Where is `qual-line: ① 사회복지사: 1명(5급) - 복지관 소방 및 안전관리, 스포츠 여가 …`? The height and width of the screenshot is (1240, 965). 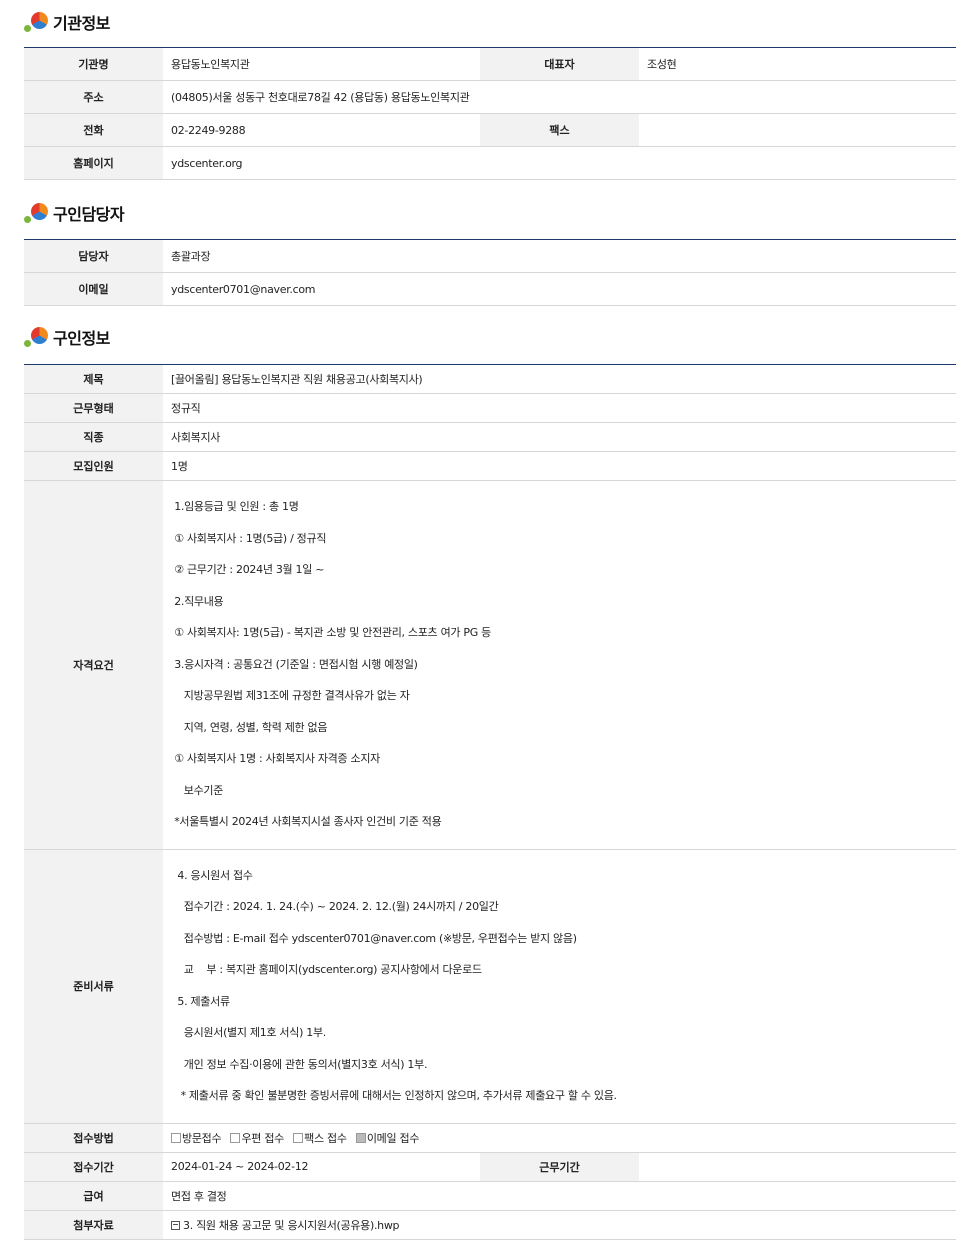 qual-line: ① 사회복지사: 1명(5급) - 복지관 소방 및 안전관리, 스포츠 여가 … is located at coordinates (331, 632).